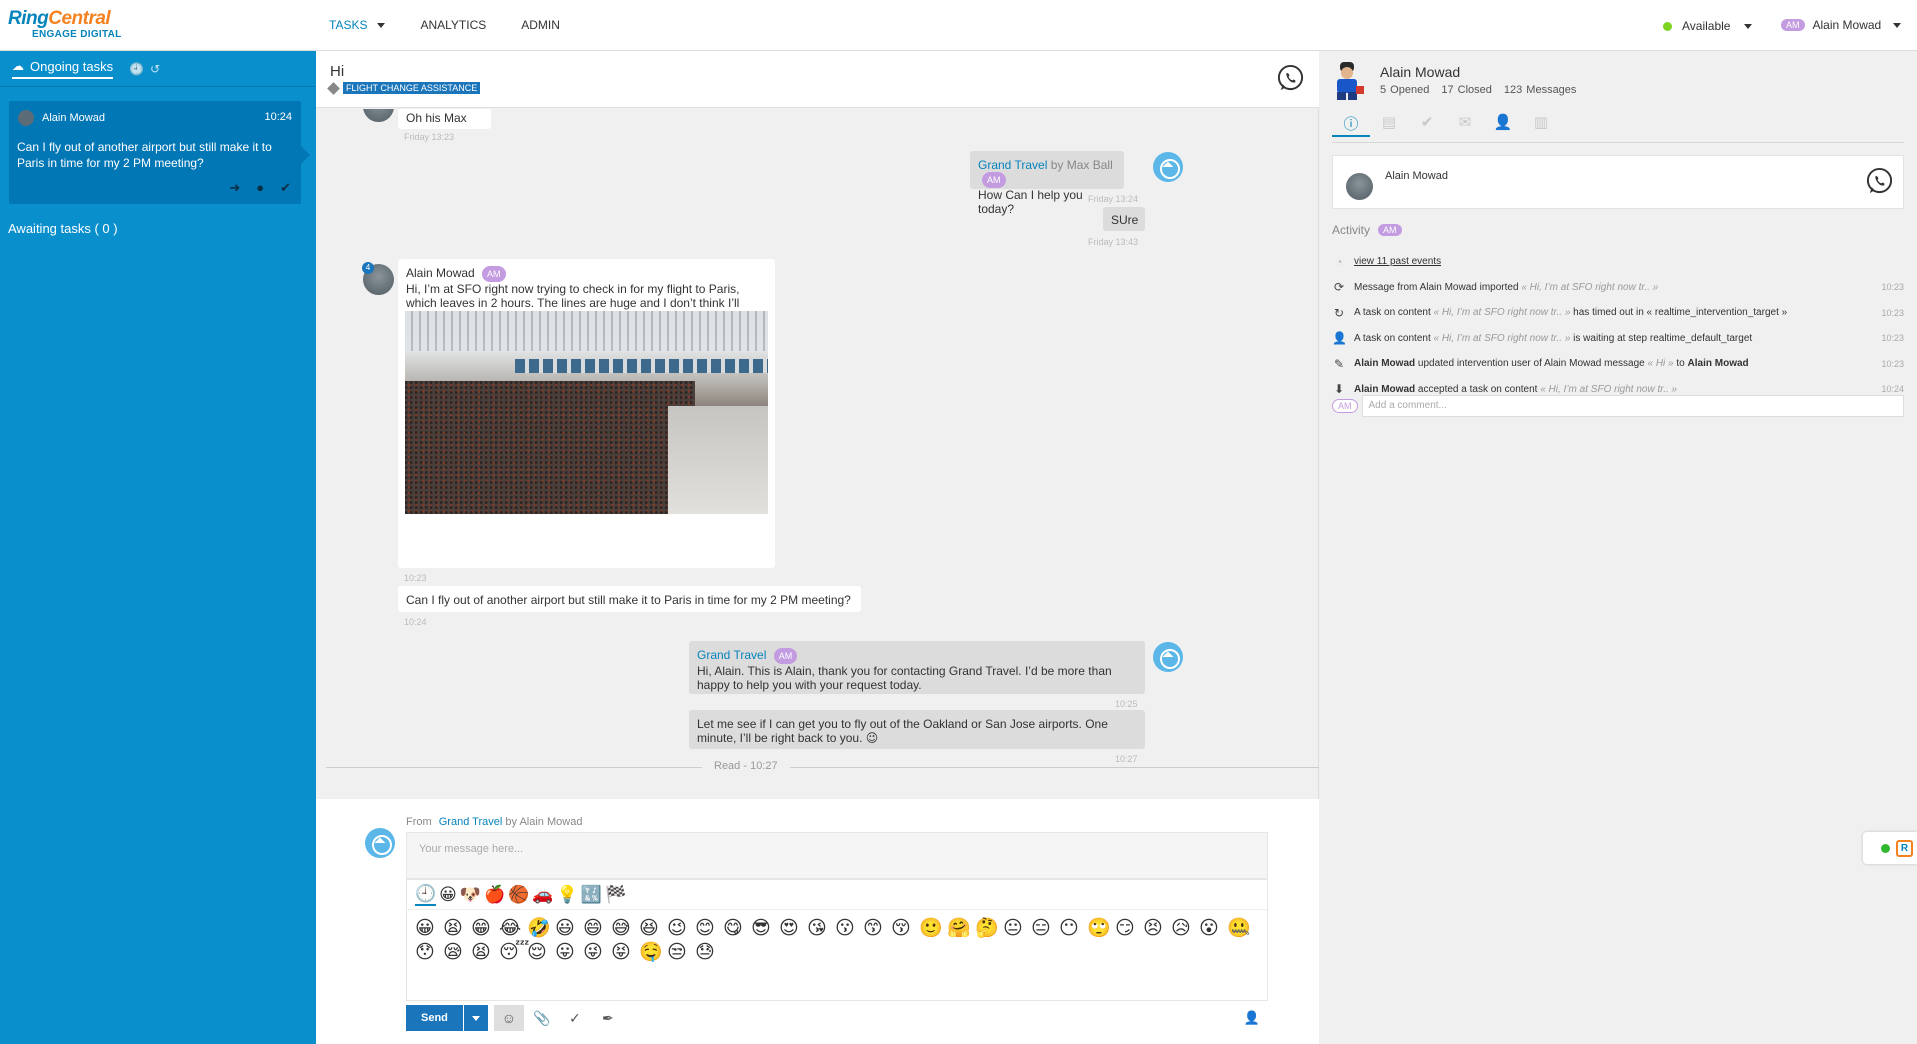 The image size is (1917, 1044). What do you see at coordinates (429, 953) in the screenshot?
I see `emoji-option: 😯` at bounding box center [429, 953].